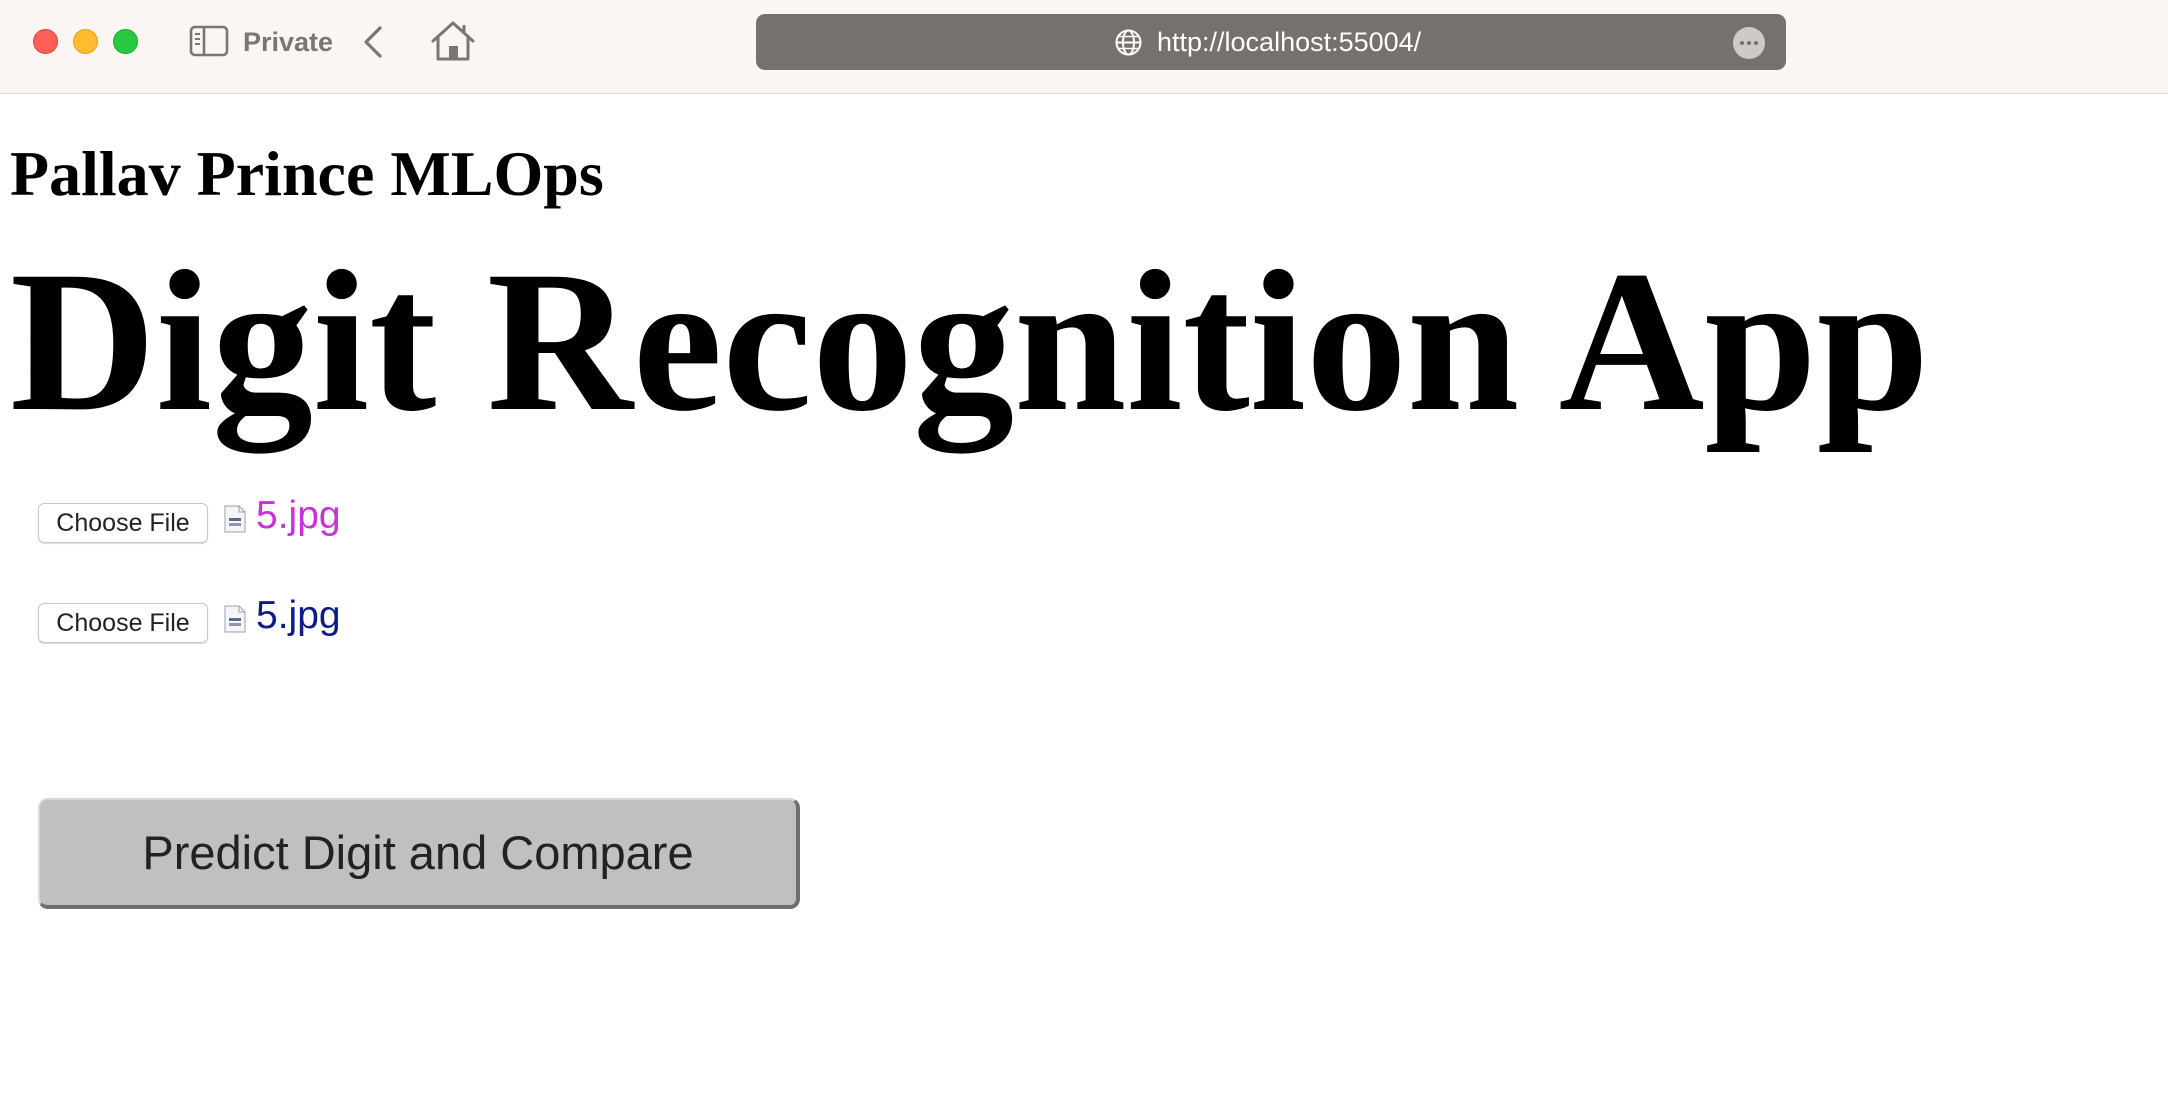  What do you see at coordinates (45, 41) in the screenshot?
I see `close-window-button` at bounding box center [45, 41].